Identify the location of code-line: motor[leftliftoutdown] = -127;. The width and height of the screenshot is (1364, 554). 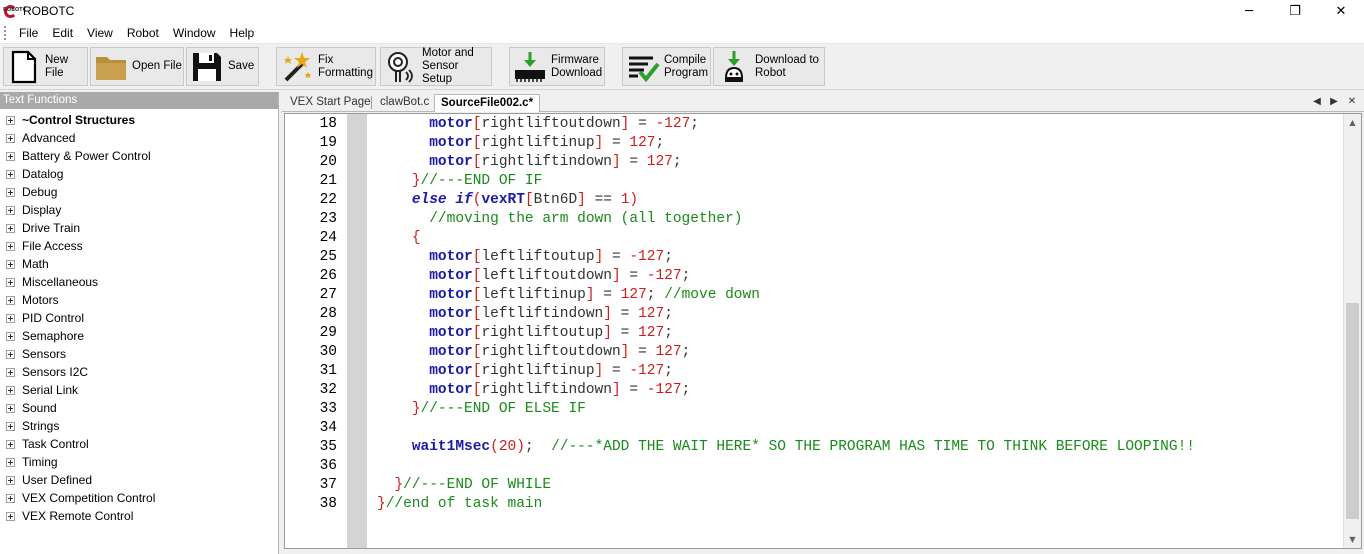
(533, 276).